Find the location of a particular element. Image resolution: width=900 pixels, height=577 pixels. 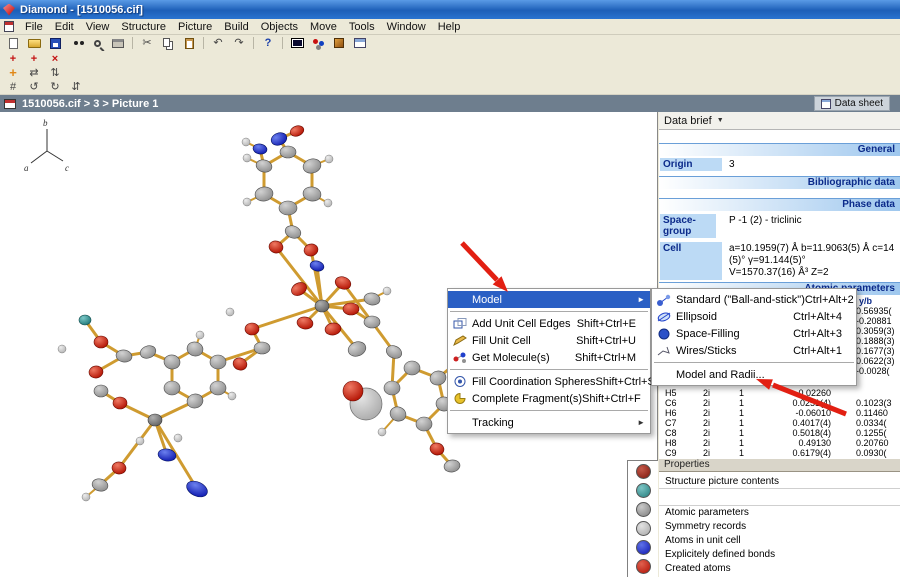

window-title: Diamond - [1510056.cif] is located at coordinates (81, 9).